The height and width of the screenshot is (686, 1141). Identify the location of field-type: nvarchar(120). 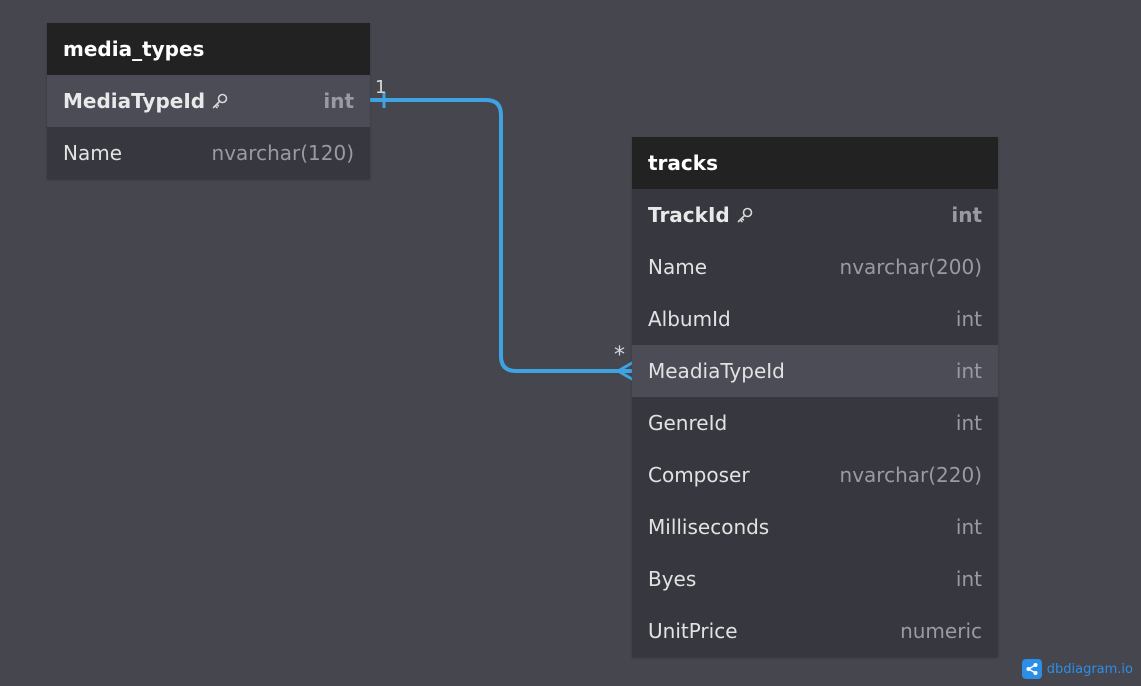
(282, 153).